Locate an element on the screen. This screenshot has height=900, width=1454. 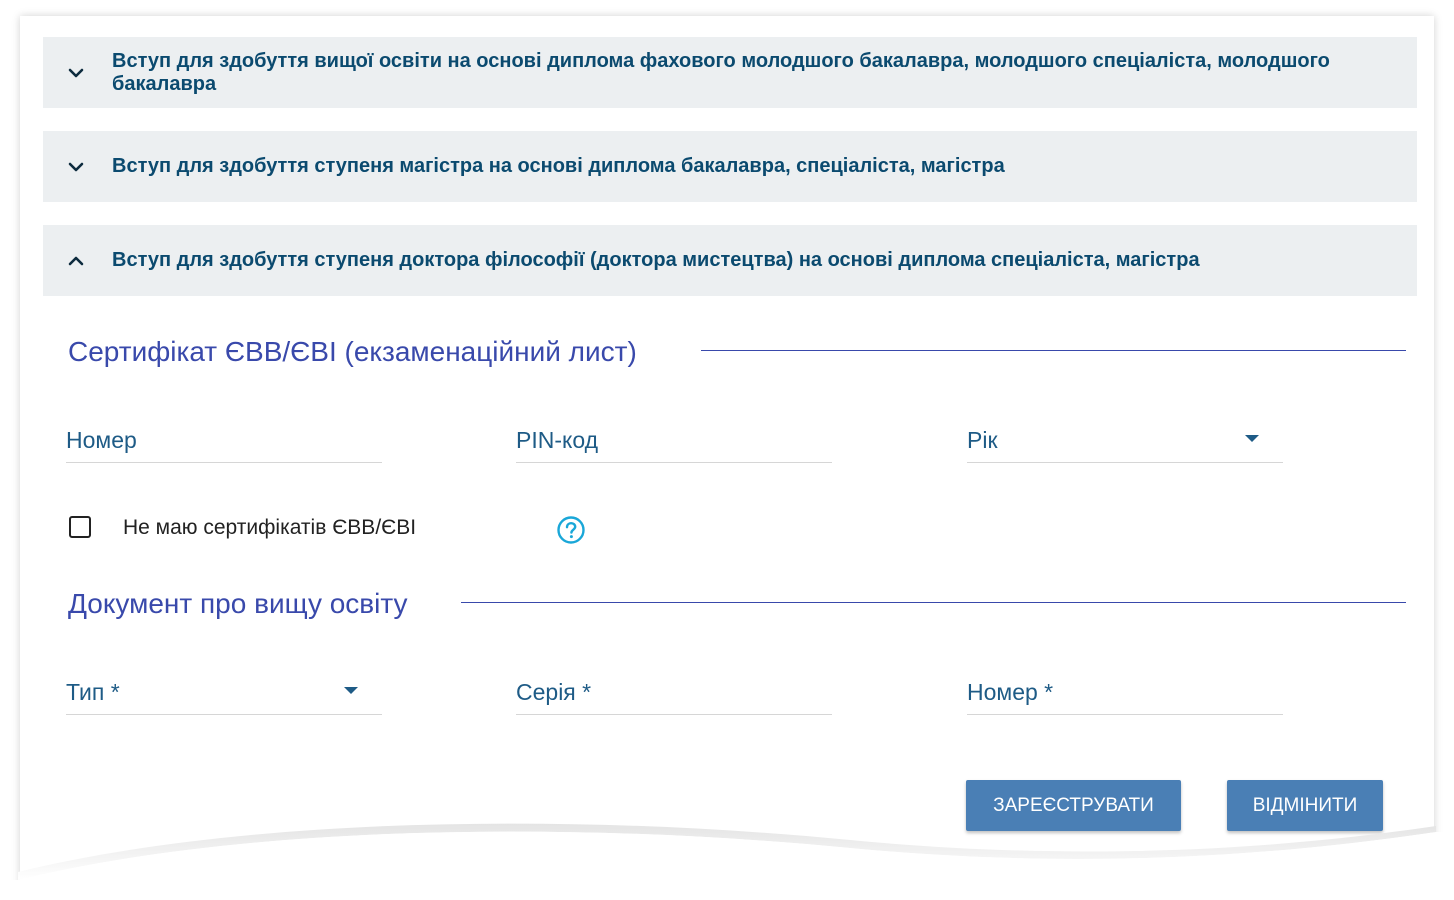
section-title-certificate: Сертифікат ЄВВ/ЄВІ (екзаменаційний лист) is located at coordinates (352, 351).